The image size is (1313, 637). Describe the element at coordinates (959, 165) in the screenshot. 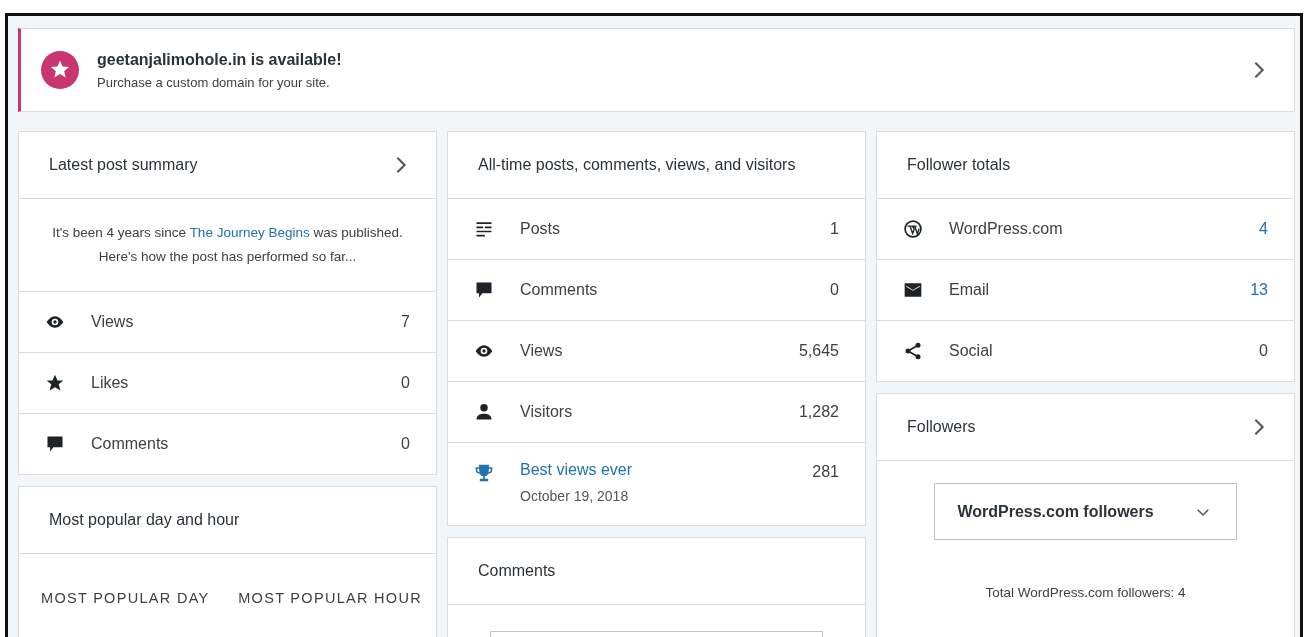

I see `card-title: Follower totals` at that location.